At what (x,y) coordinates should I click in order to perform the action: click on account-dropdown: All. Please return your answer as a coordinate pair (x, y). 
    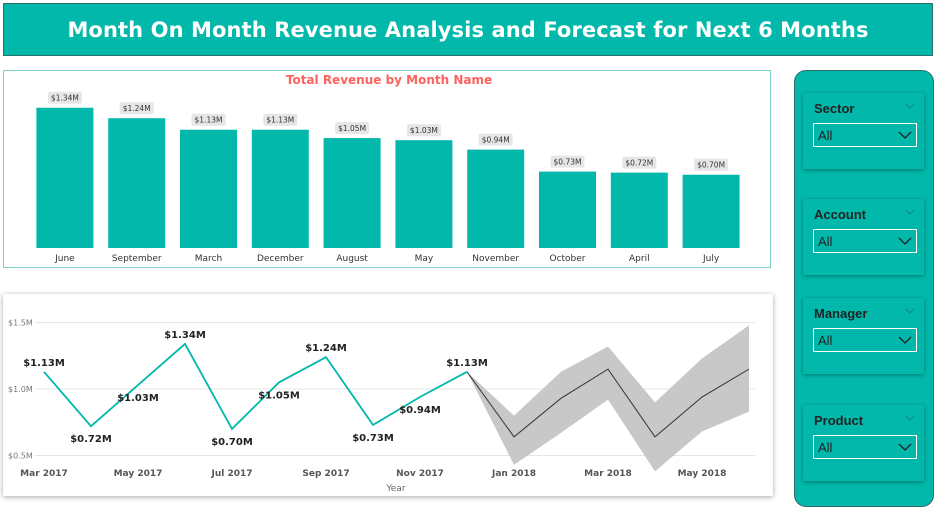
    Looking at the image, I should click on (865, 241).